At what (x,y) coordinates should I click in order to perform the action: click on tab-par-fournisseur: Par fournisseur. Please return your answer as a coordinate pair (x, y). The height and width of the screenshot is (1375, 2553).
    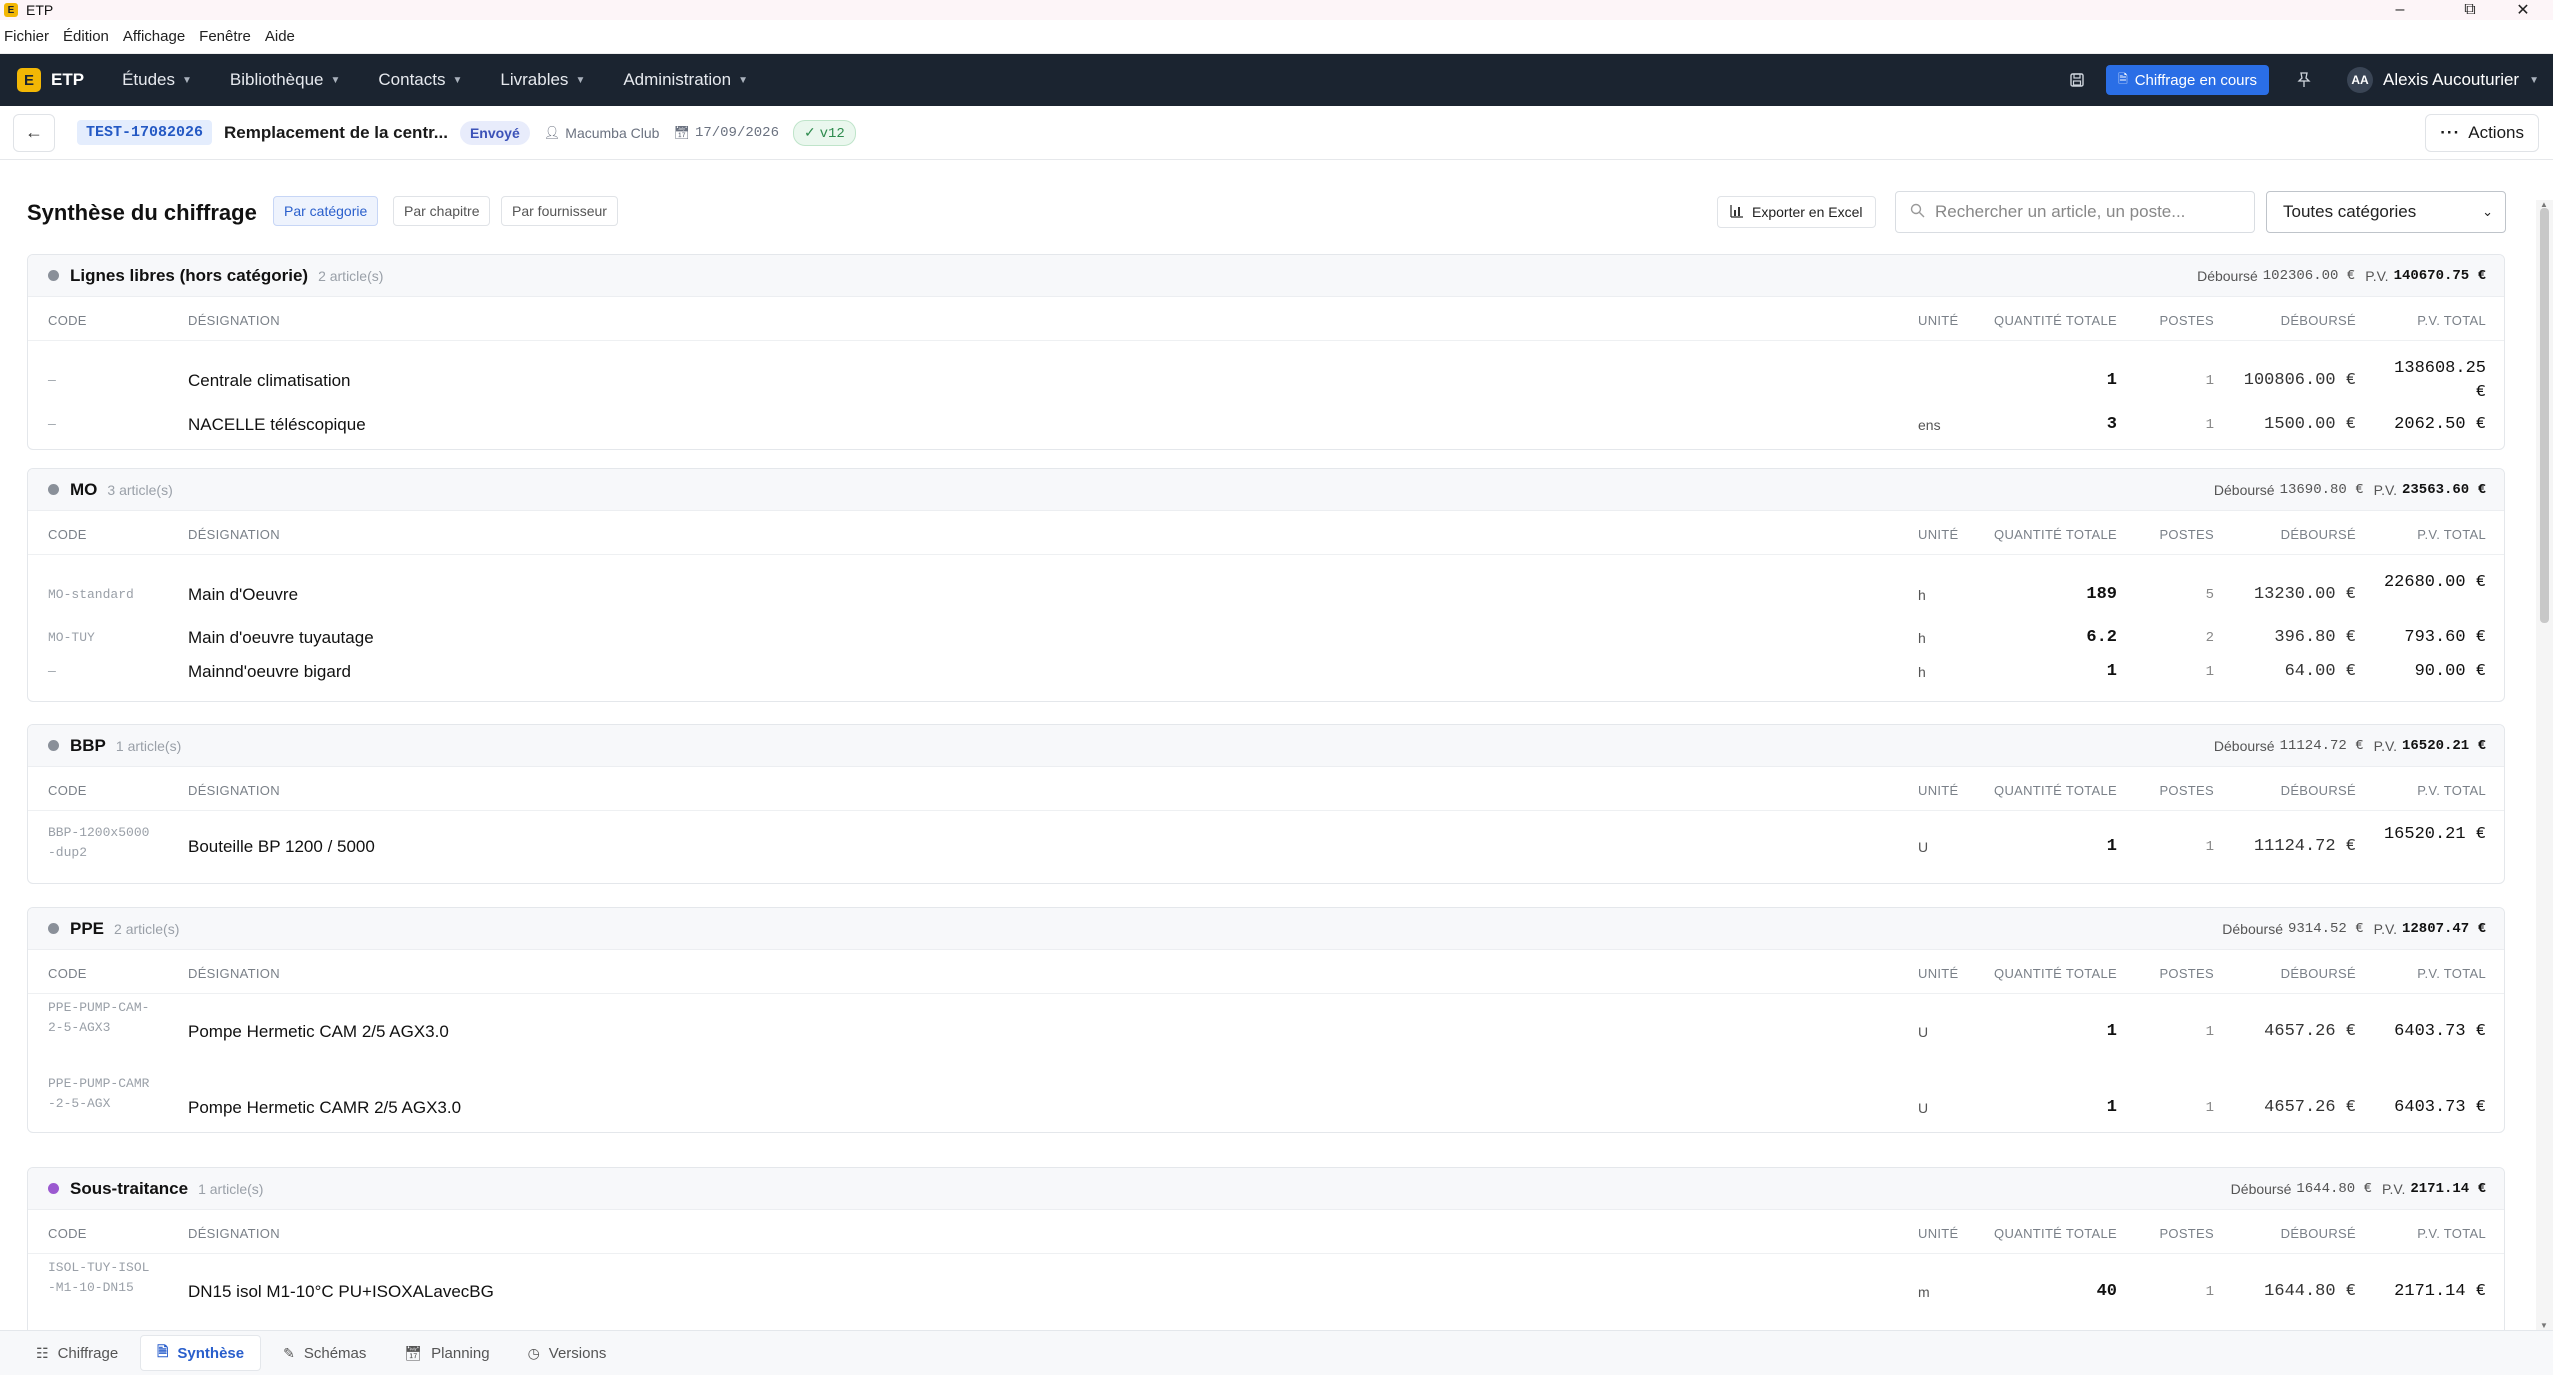
    Looking at the image, I should click on (559, 211).